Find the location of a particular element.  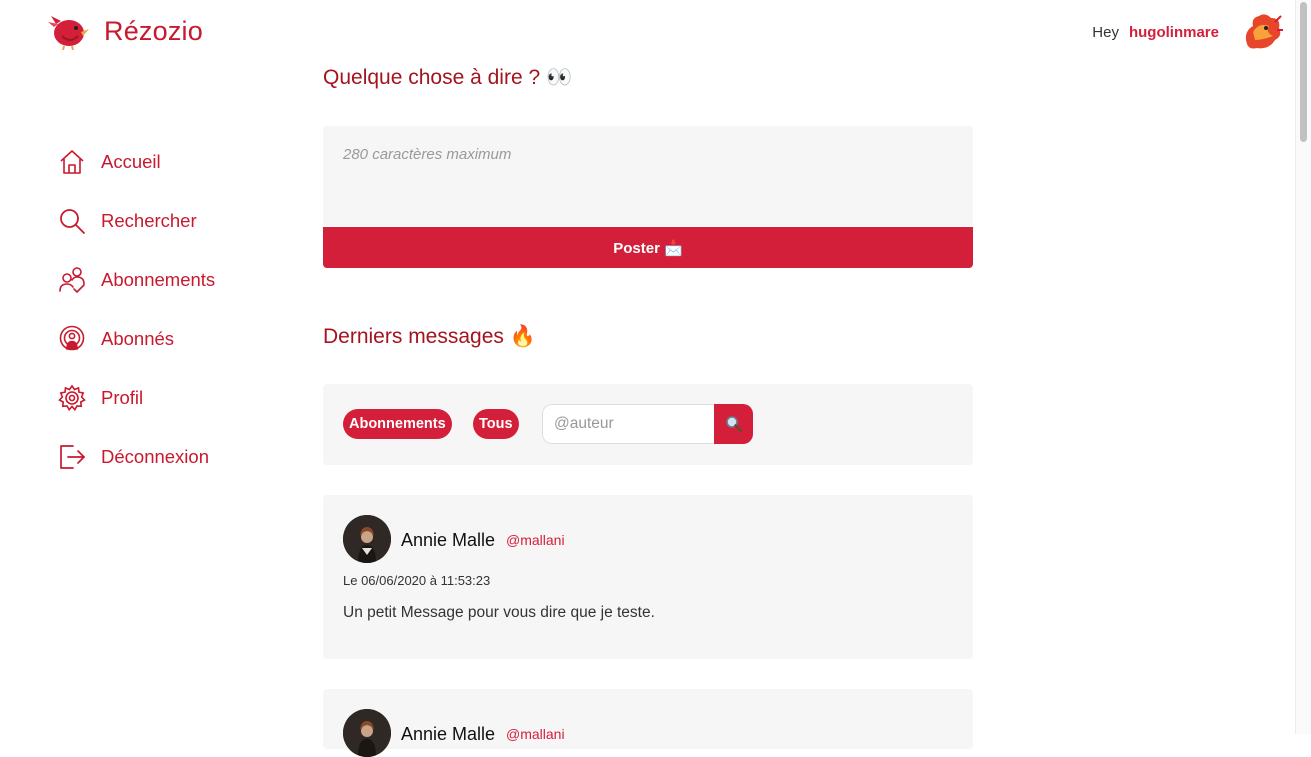

page-scrollbar is located at coordinates (1303, 367).